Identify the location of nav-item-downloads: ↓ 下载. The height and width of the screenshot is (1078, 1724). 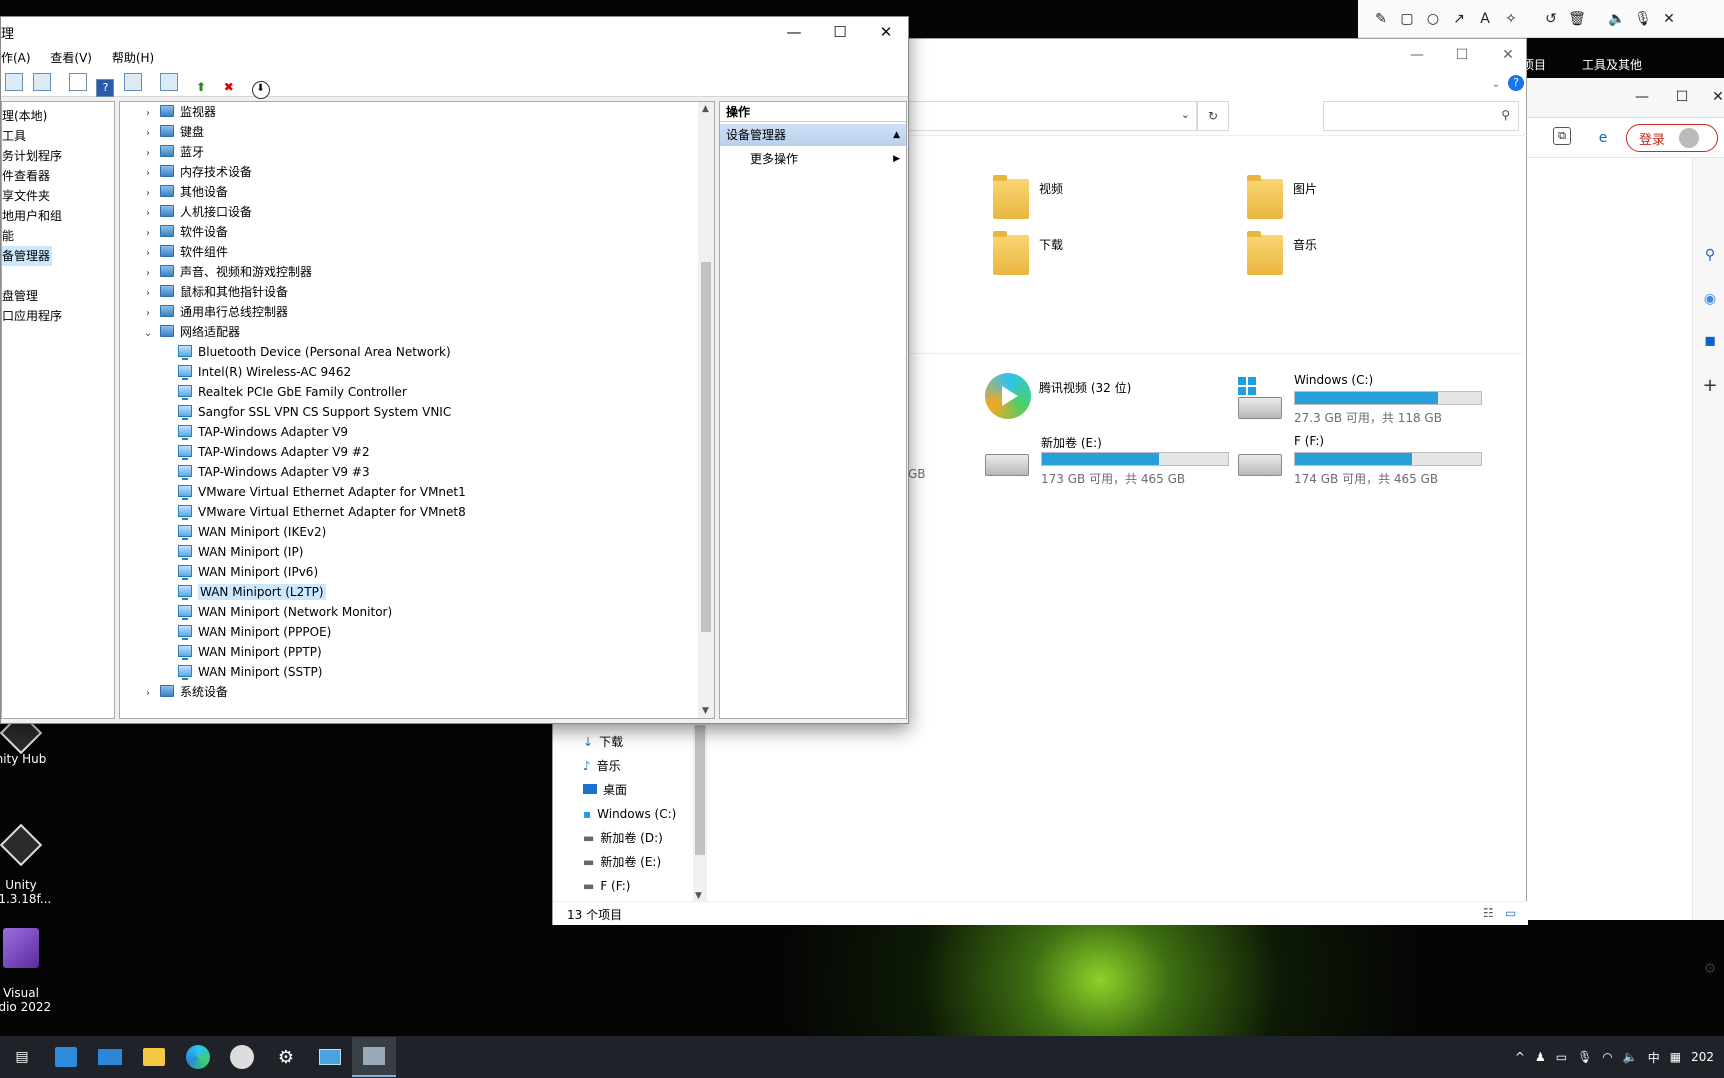
(603, 742).